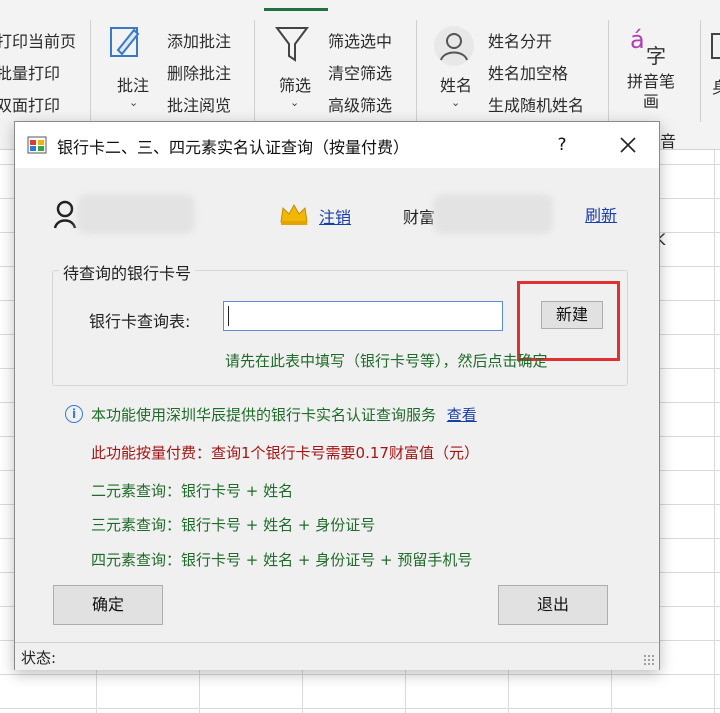  What do you see at coordinates (419, 217) in the screenshot?
I see `wealth-label: 财富` at bounding box center [419, 217].